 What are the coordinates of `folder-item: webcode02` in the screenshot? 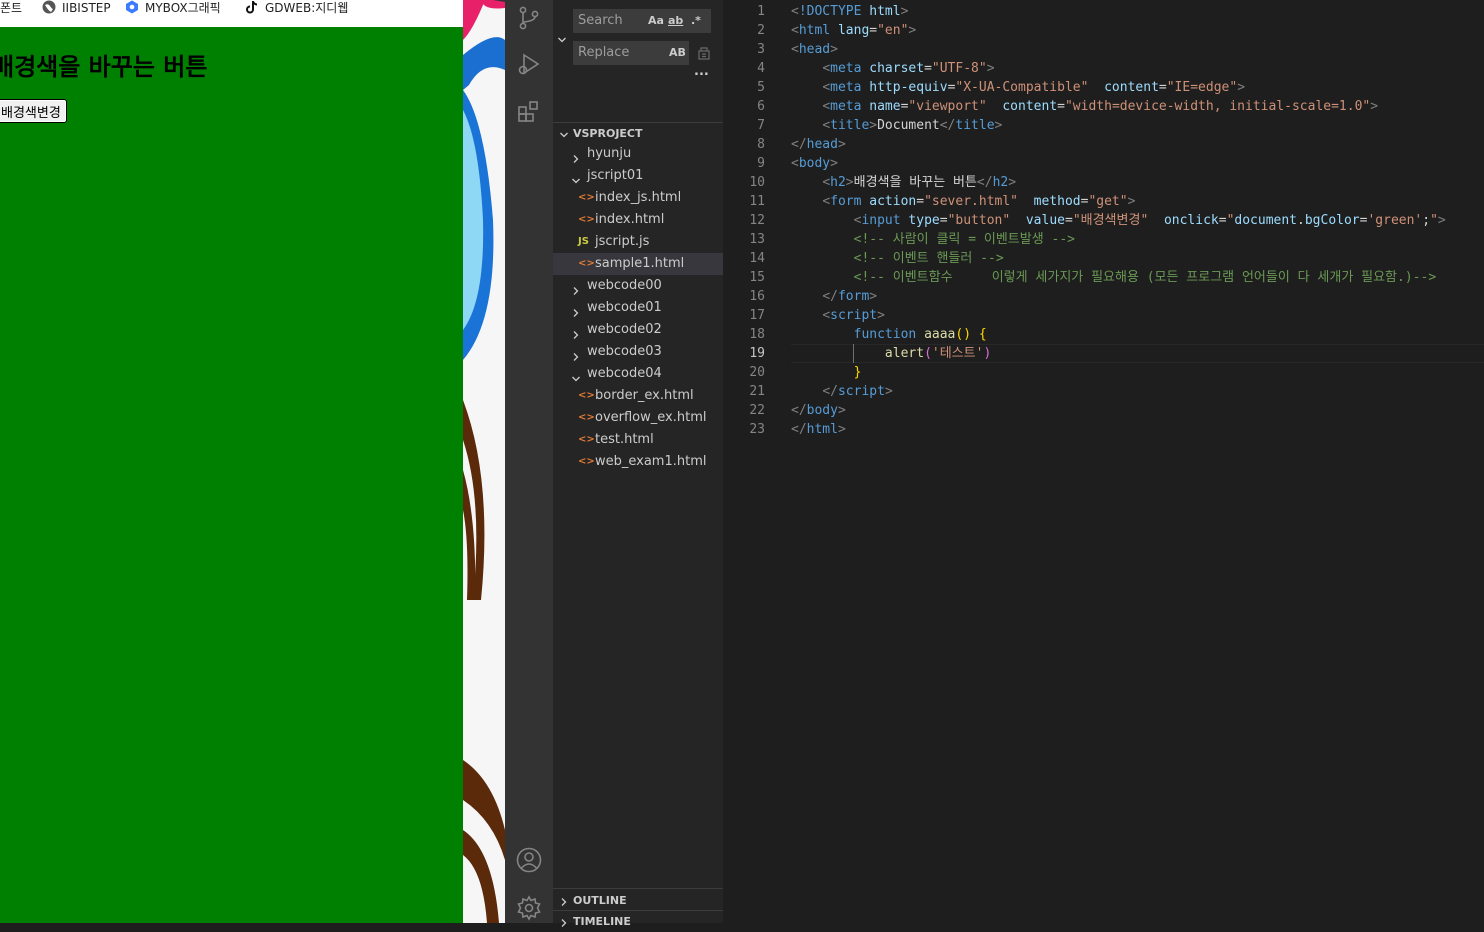 It's located at (638, 330).